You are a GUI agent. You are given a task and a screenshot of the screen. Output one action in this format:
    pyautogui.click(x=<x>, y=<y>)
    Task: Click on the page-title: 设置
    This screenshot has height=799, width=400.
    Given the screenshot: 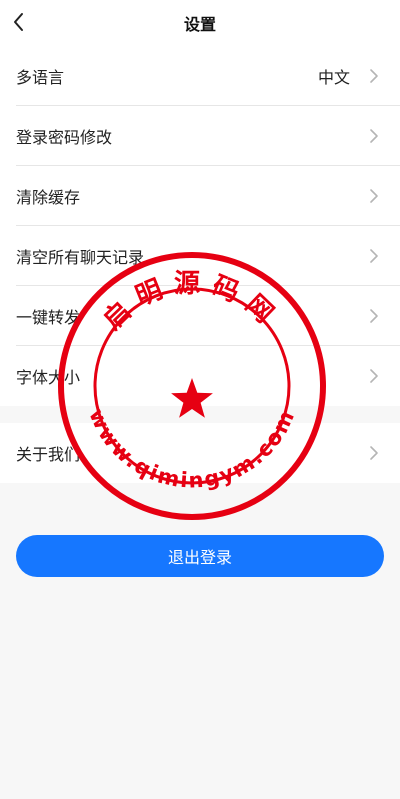 What is the action you would take?
    pyautogui.click(x=199, y=24)
    